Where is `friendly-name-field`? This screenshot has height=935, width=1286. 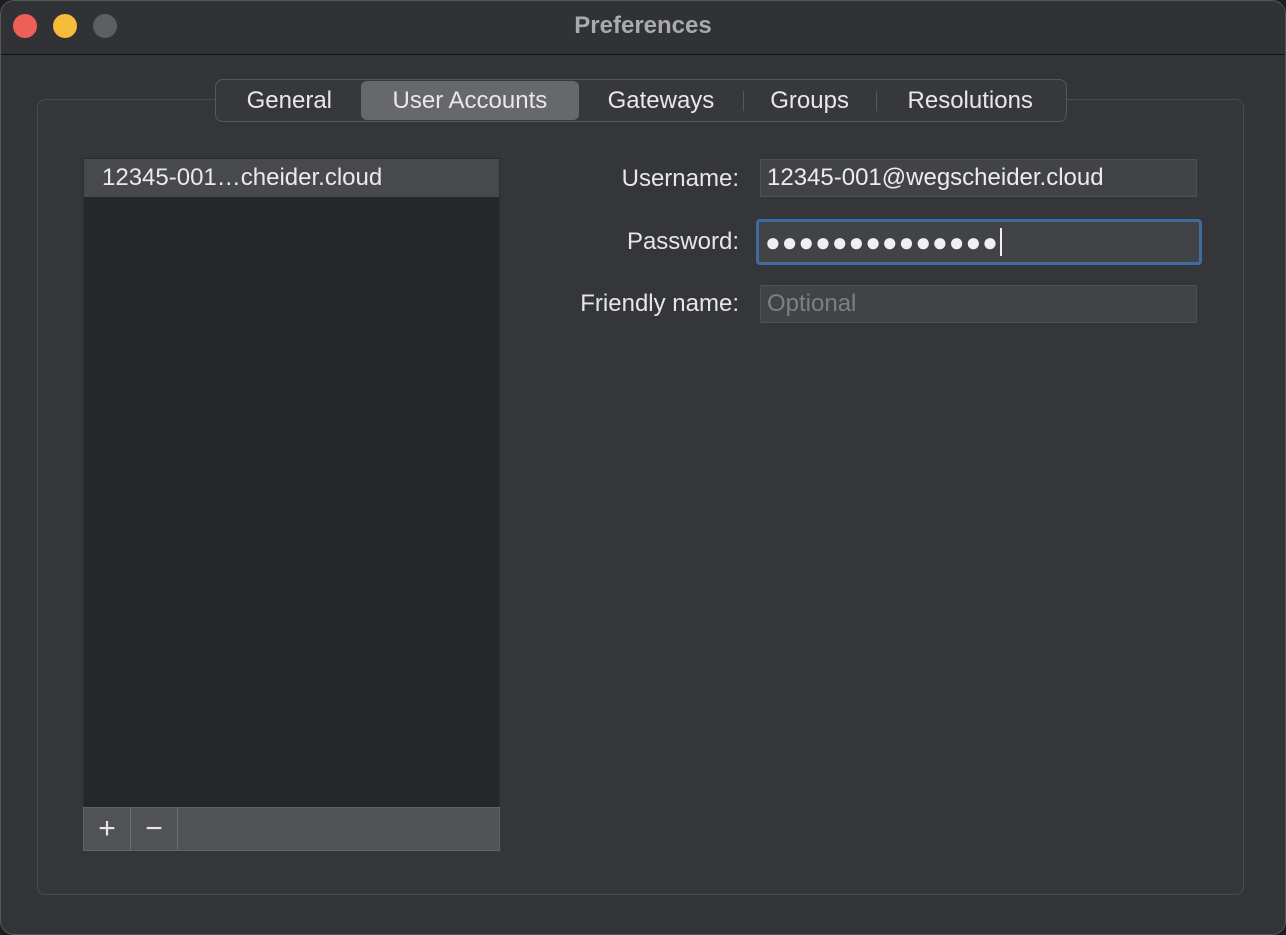
friendly-name-field is located at coordinates (978, 304).